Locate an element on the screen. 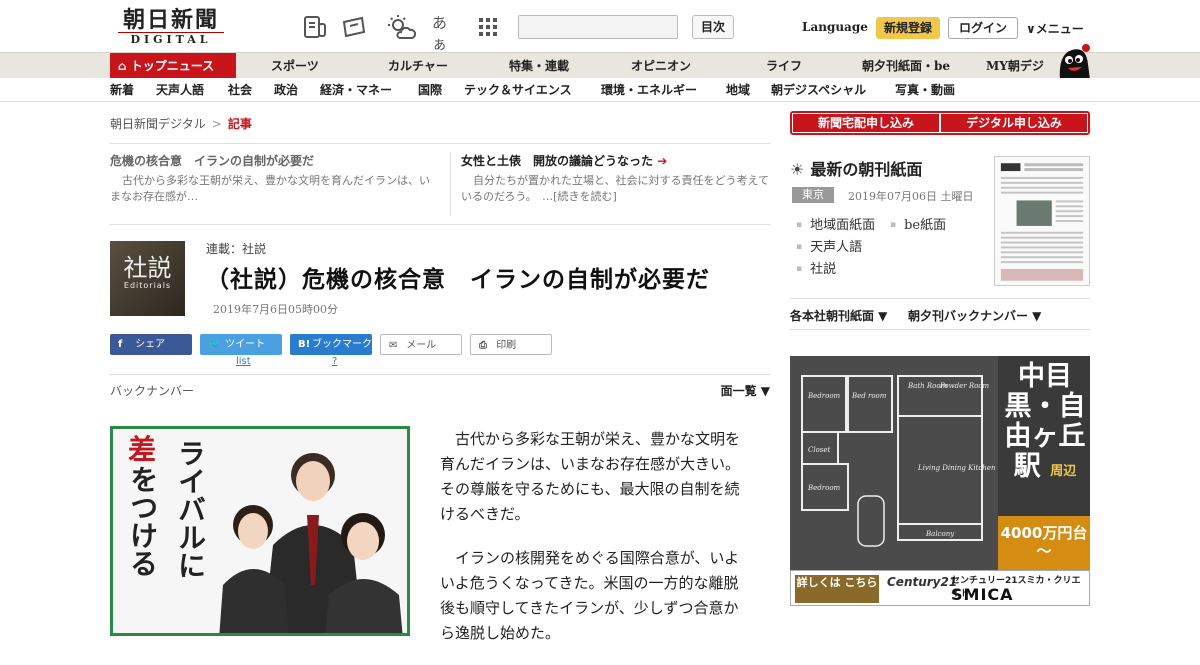 The height and width of the screenshot is (665, 1200). site-logo: 朝日新聞 DIGITAL is located at coordinates (171, 27).